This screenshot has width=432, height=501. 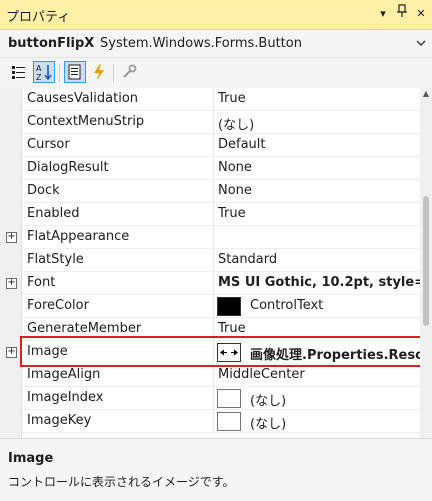 I want to click on property-value: MiddleCenter, so click(x=319, y=374).